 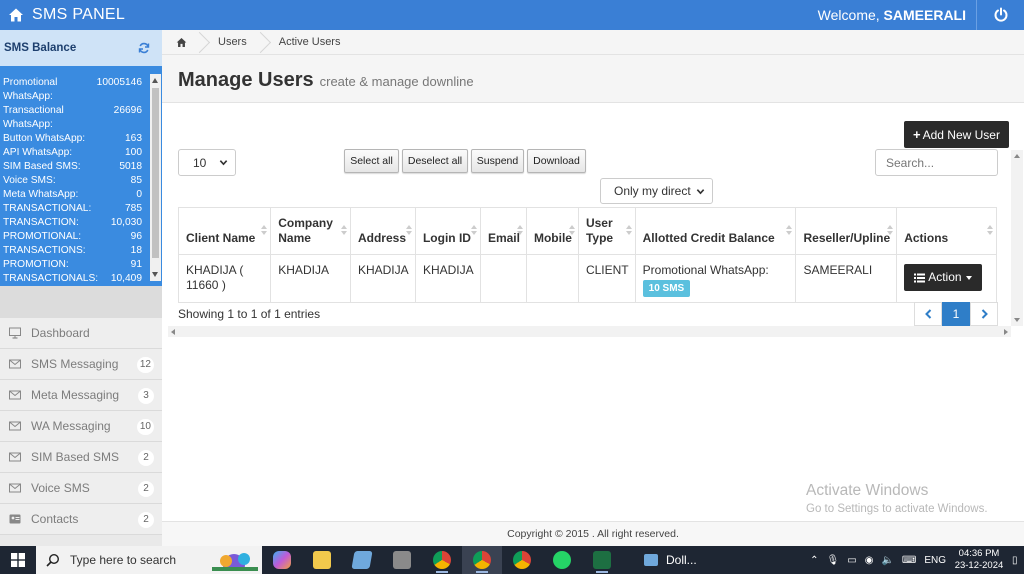 What do you see at coordinates (221, 238) in the screenshot?
I see `header-label: Client Name` at bounding box center [221, 238].